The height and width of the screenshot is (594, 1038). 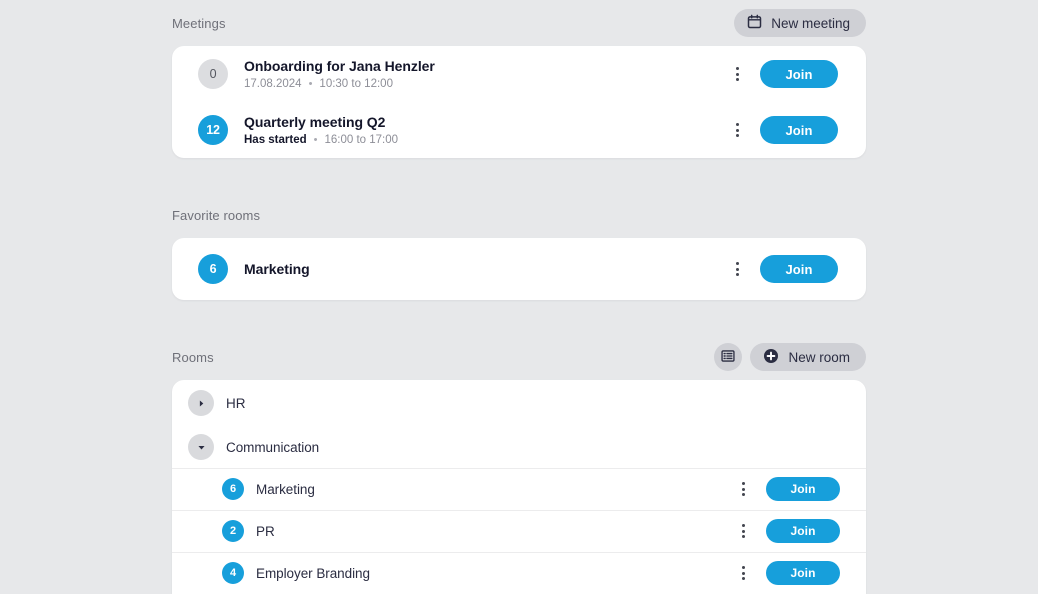 I want to click on meeting-subtitle: Has started • 16:00 to 17:00, so click(x=486, y=140).